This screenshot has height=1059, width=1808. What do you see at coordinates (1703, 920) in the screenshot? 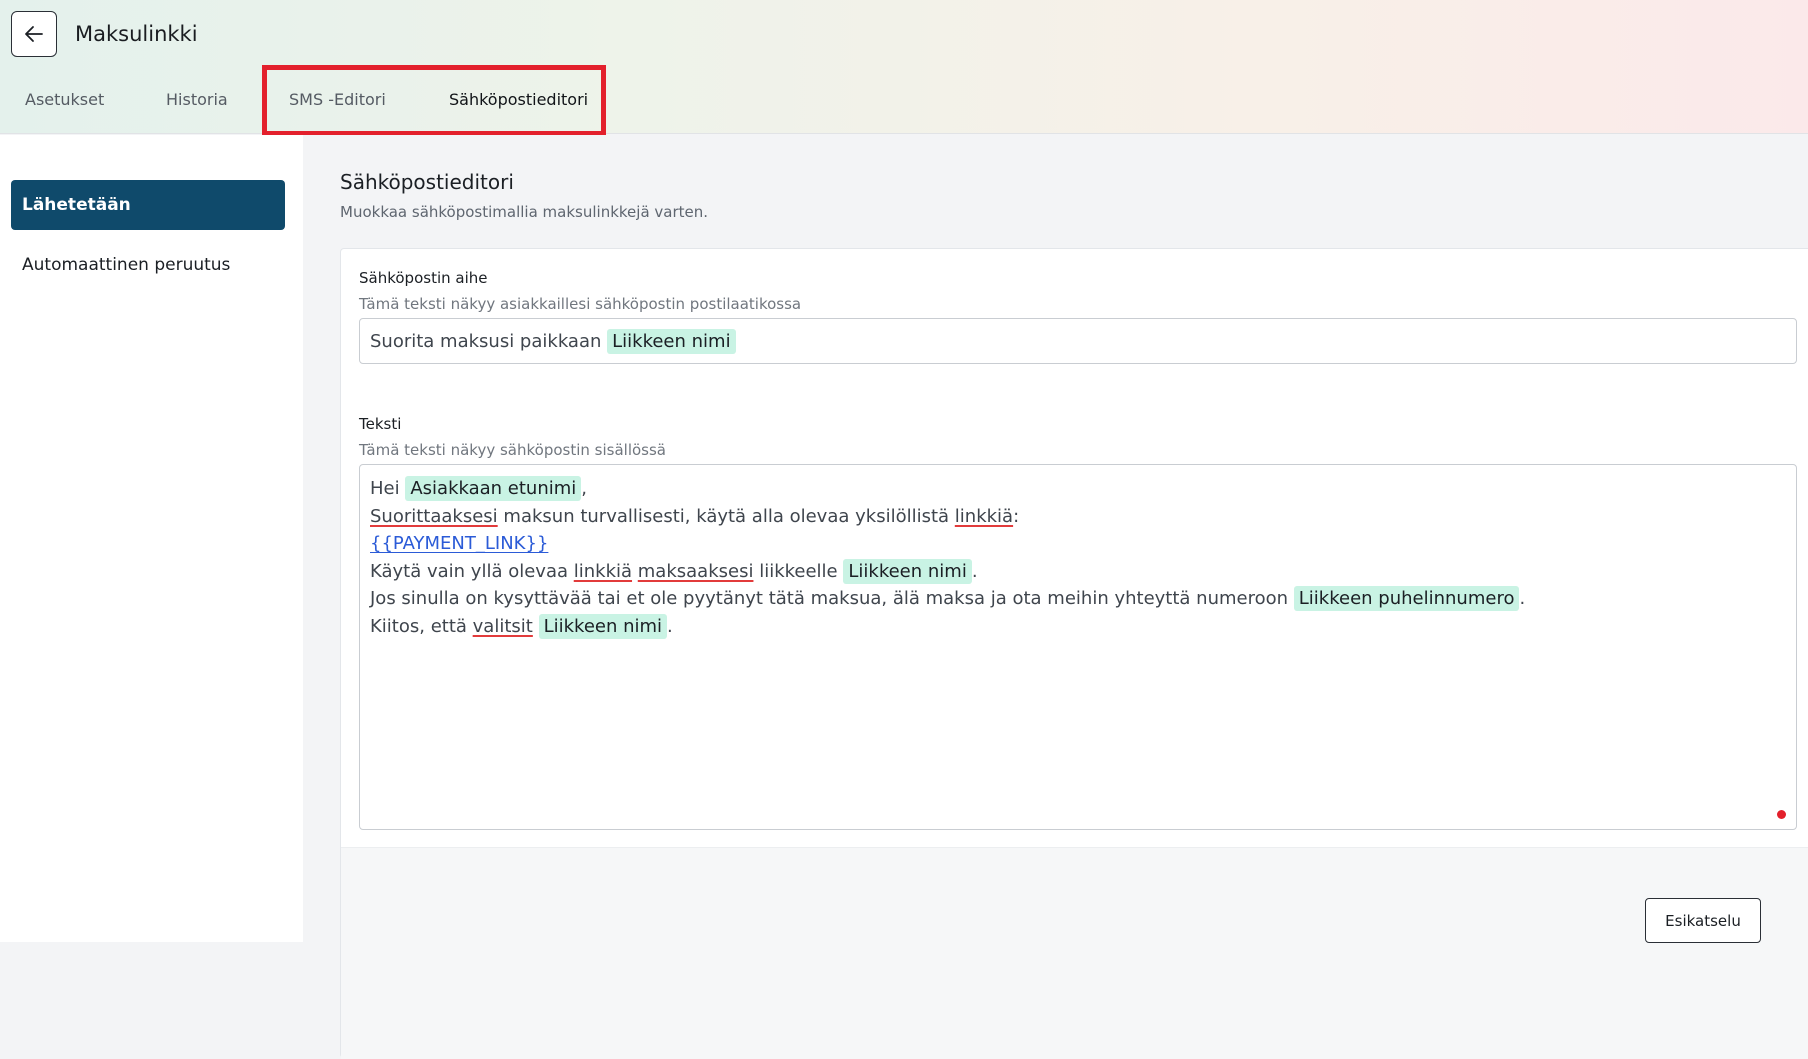
I see `preview-button: Esikatselu` at bounding box center [1703, 920].